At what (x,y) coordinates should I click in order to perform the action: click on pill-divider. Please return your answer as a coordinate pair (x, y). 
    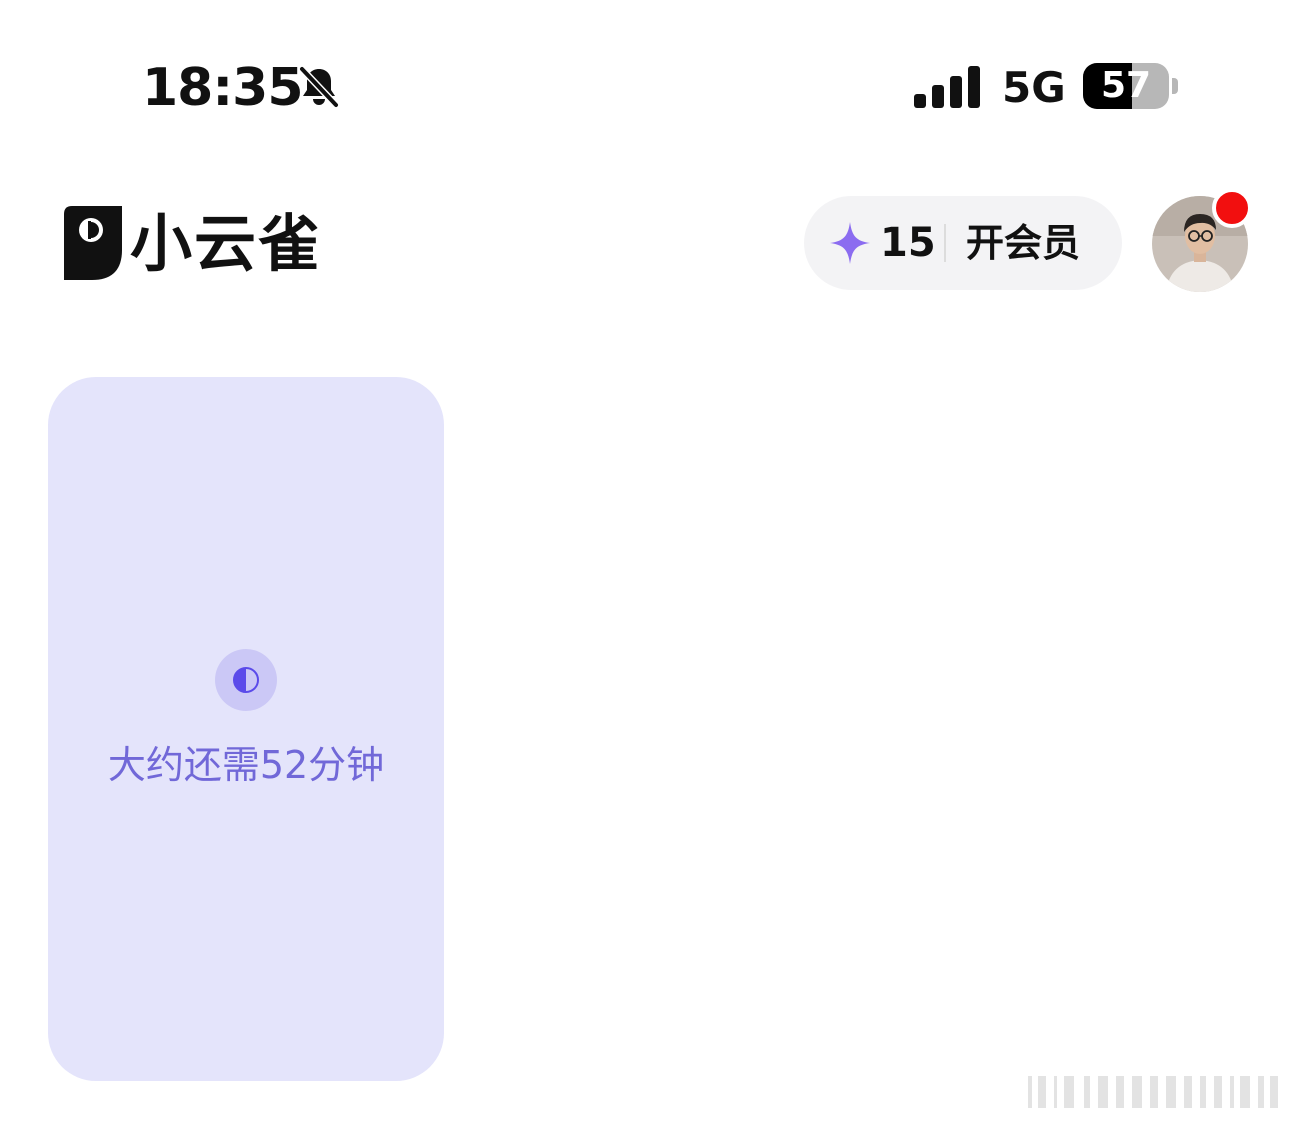
    Looking at the image, I should click on (945, 243).